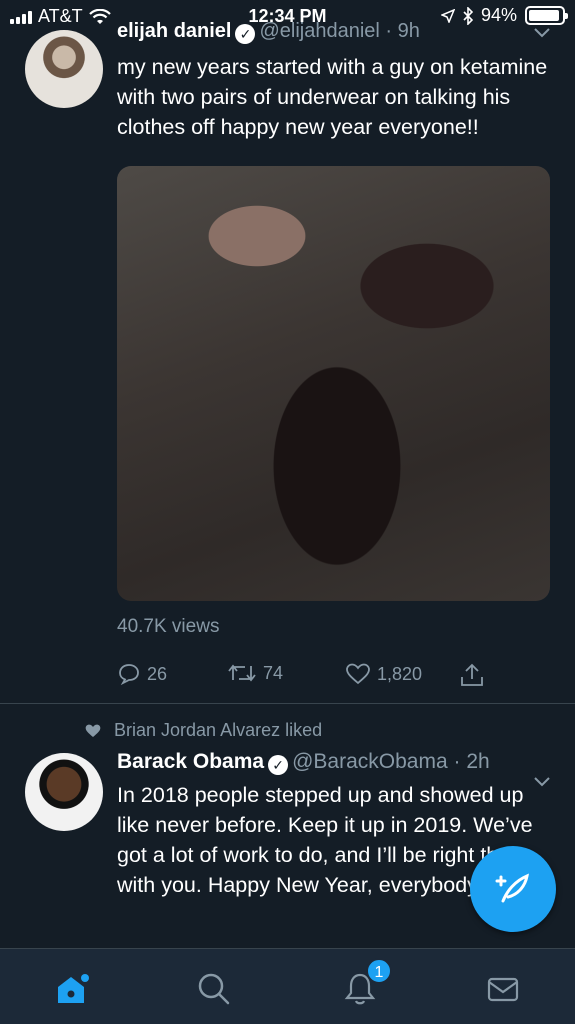  What do you see at coordinates (287, 986) in the screenshot?
I see `tab-bar` at bounding box center [287, 986].